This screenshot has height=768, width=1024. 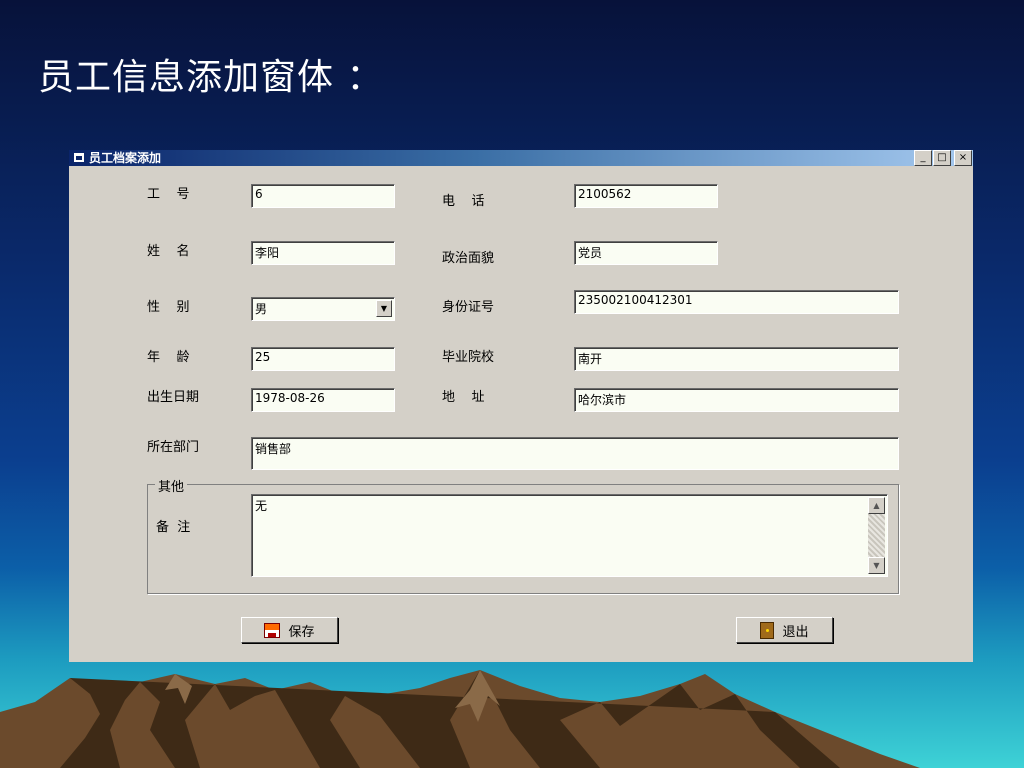 What do you see at coordinates (795, 632) in the screenshot?
I see `exit-button-label: 退出` at bounding box center [795, 632].